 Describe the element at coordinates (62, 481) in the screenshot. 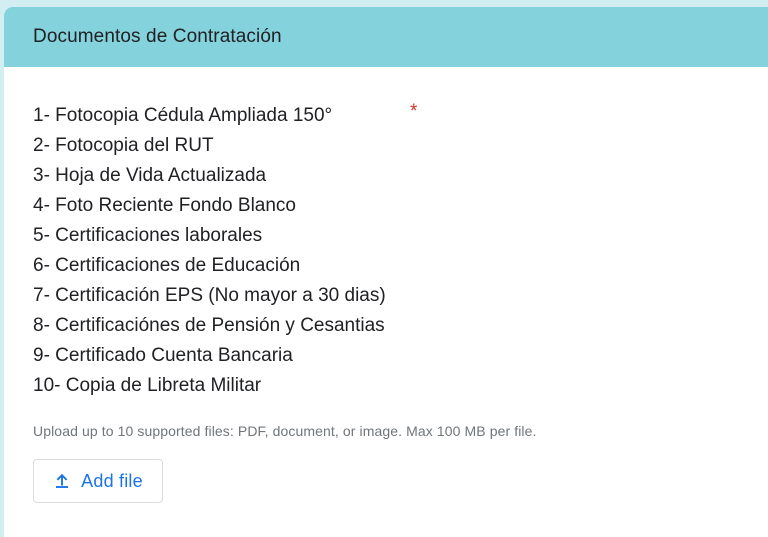

I see `upload-icon` at that location.